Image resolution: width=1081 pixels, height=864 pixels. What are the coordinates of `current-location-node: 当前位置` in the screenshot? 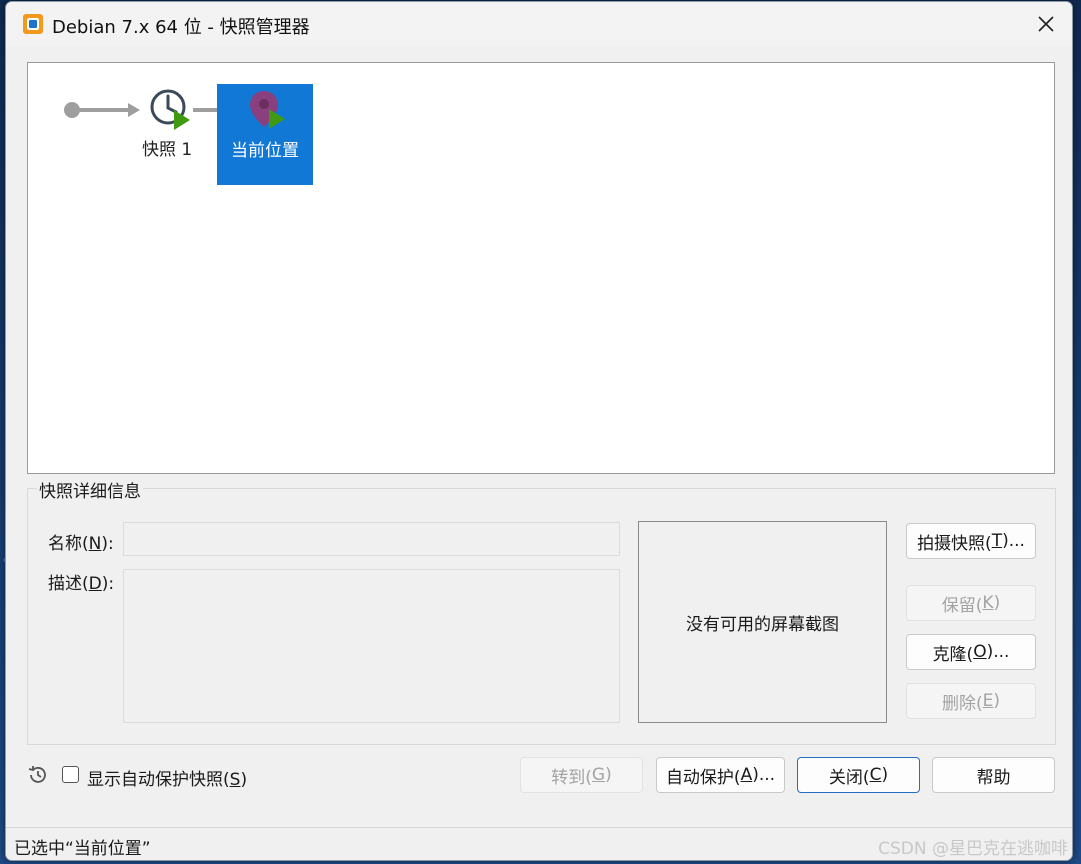 It's located at (265, 134).